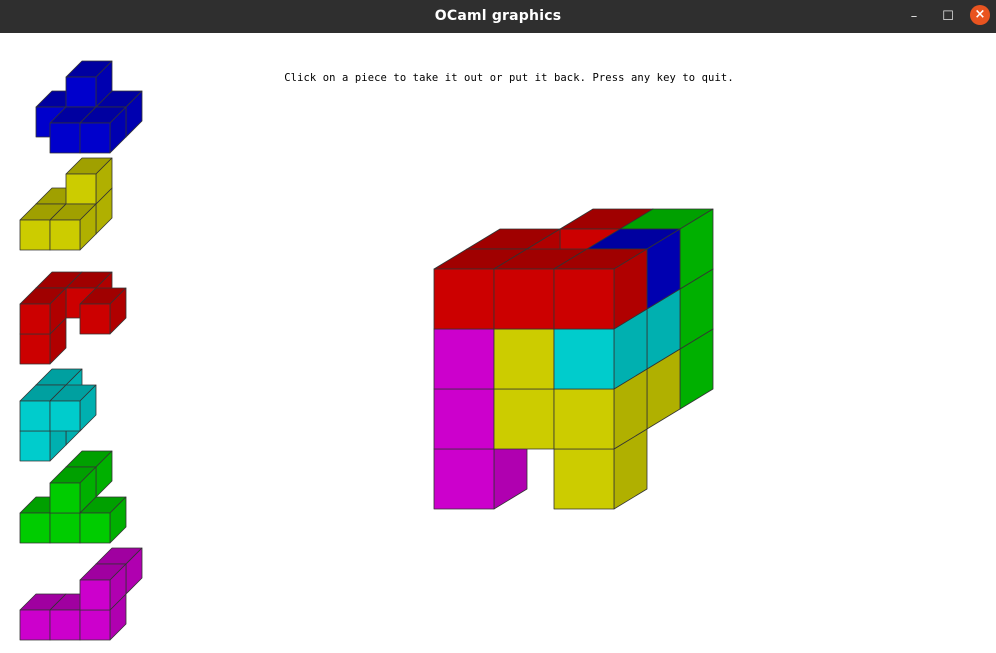 The height and width of the screenshot is (653, 996). What do you see at coordinates (58, 415) in the screenshot?
I see `piece-cyan` at bounding box center [58, 415].